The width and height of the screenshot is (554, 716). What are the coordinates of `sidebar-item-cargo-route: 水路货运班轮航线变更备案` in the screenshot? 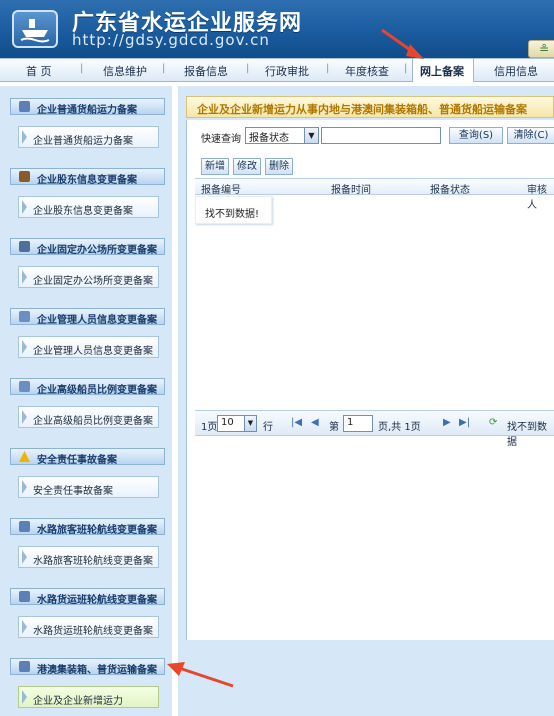 It's located at (88, 627).